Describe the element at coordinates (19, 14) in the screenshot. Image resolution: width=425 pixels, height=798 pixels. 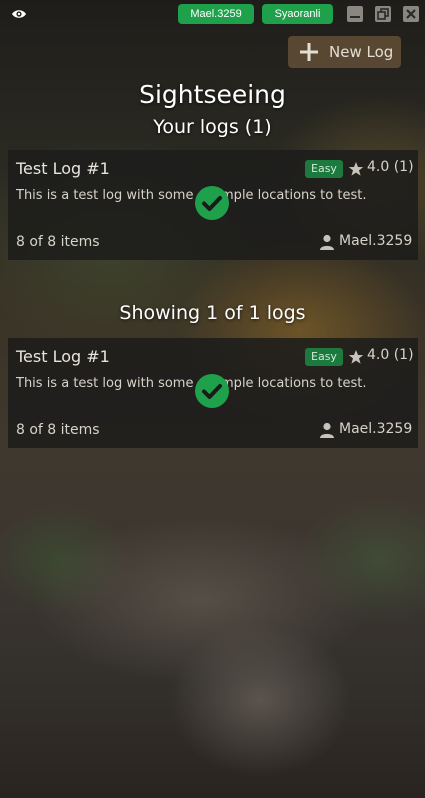
I see `eye-icon` at that location.